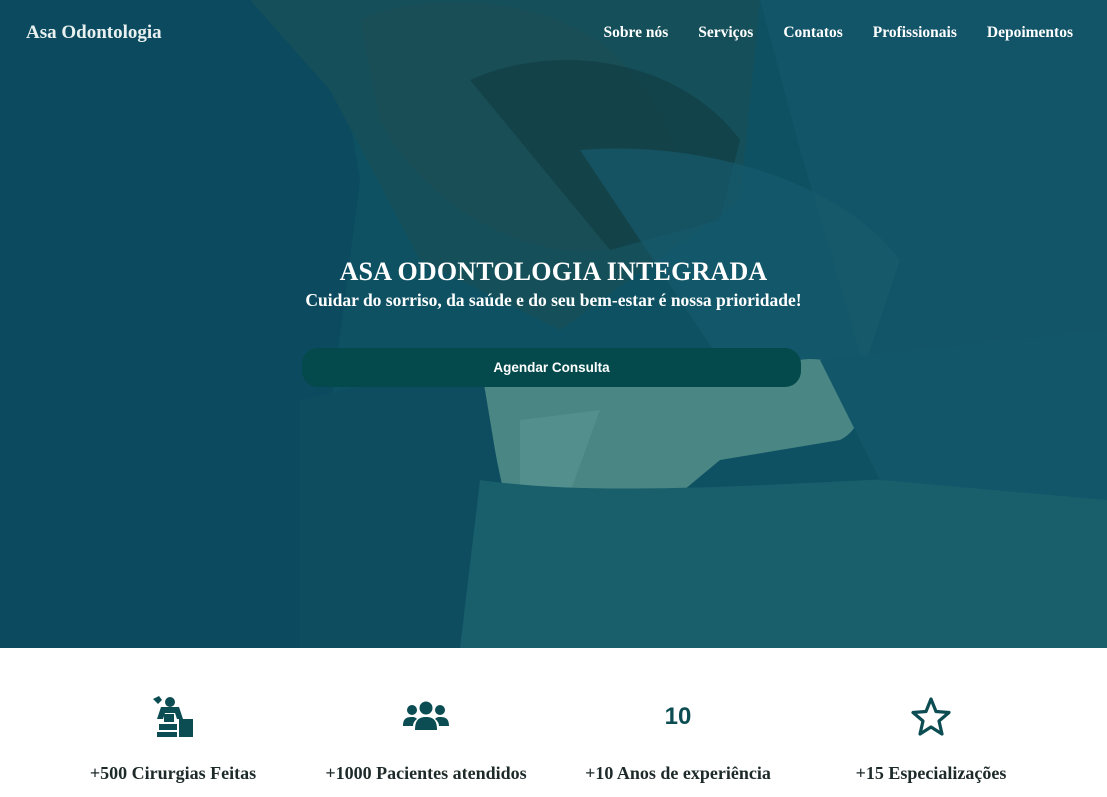 Image resolution: width=1107 pixels, height=797 pixels. I want to click on schedule-appointment-button: Agendar Consulta, so click(551, 367).